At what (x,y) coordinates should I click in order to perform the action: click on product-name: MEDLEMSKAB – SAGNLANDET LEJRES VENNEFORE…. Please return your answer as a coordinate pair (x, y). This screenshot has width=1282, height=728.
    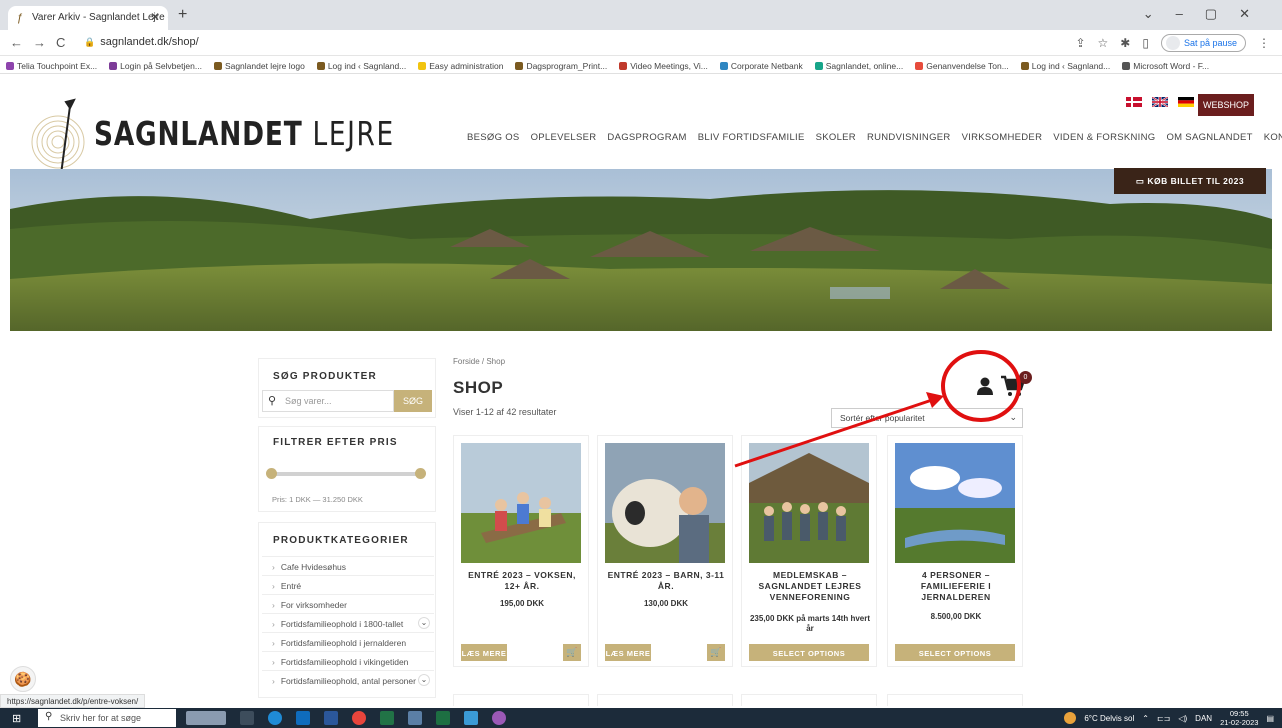
    Looking at the image, I should click on (810, 586).